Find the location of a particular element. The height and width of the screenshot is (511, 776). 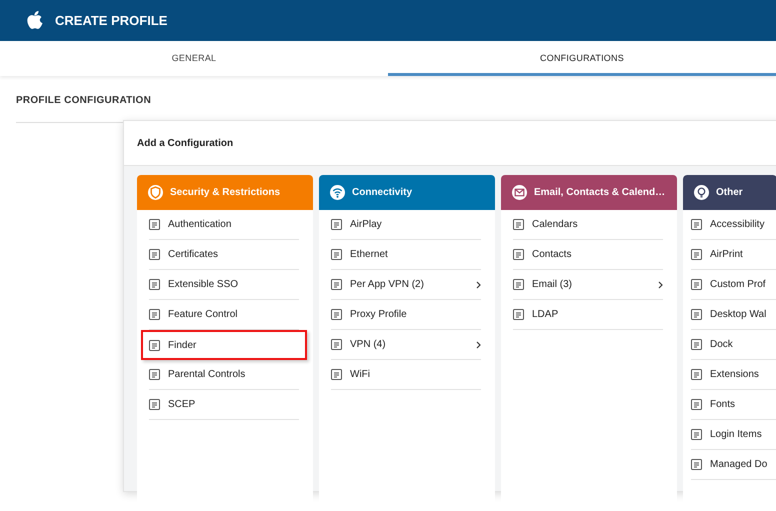

item-label: Extensible SSO is located at coordinates (204, 285).